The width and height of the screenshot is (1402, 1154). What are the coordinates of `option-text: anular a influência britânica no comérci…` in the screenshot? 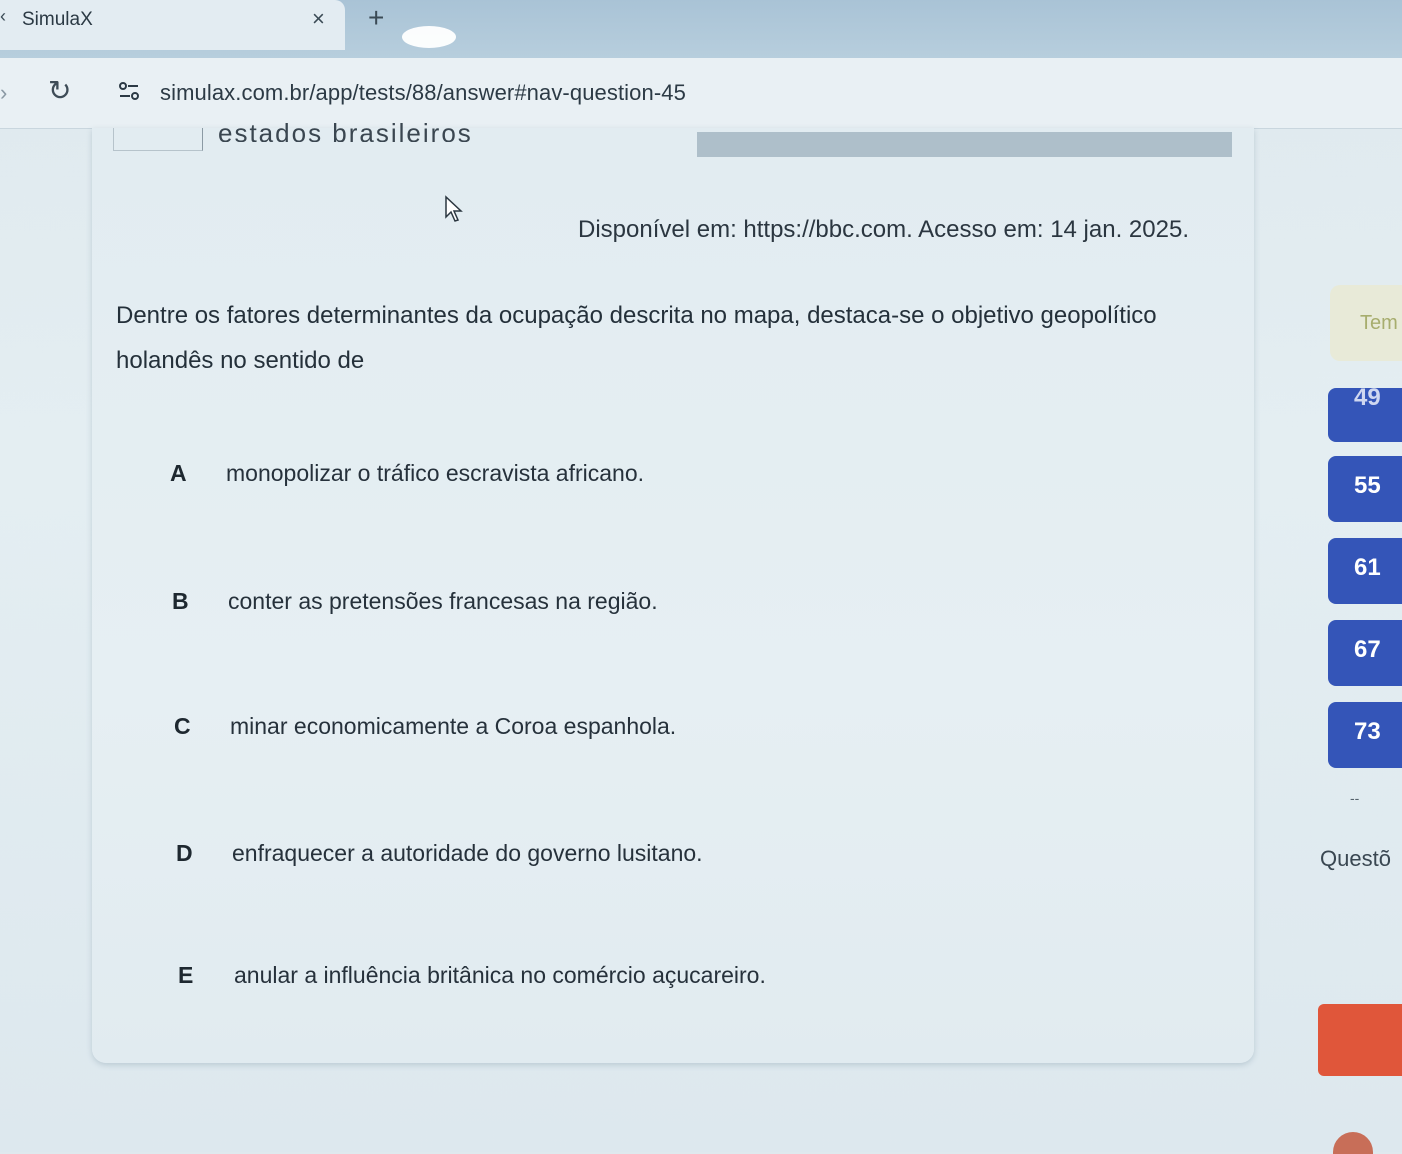 It's located at (500, 975).